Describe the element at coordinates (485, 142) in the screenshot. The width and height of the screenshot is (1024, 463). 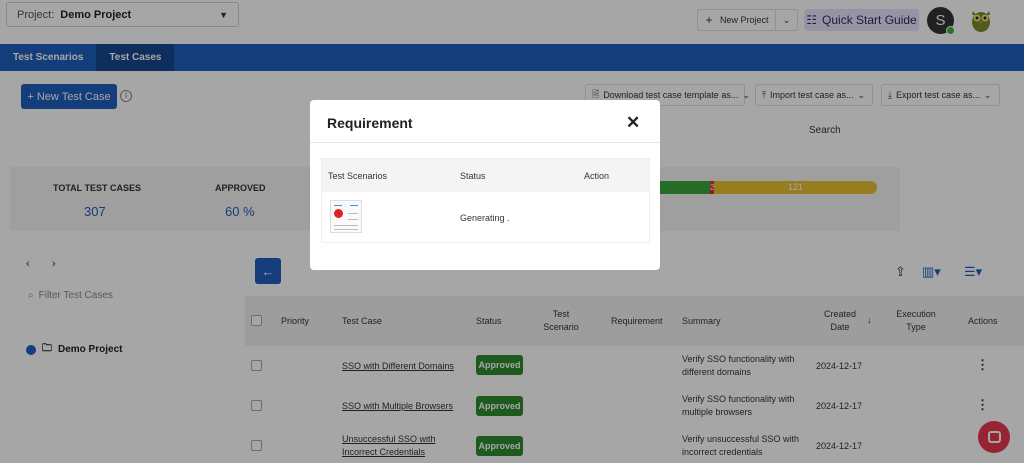
I see `modal-divider` at that location.